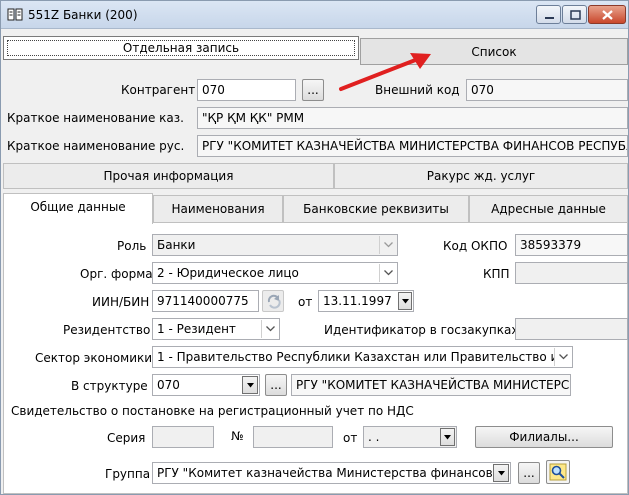 The width and height of the screenshot is (629, 495). What do you see at coordinates (417, 90) in the screenshot?
I see `external-code-label: Внешний код` at bounding box center [417, 90].